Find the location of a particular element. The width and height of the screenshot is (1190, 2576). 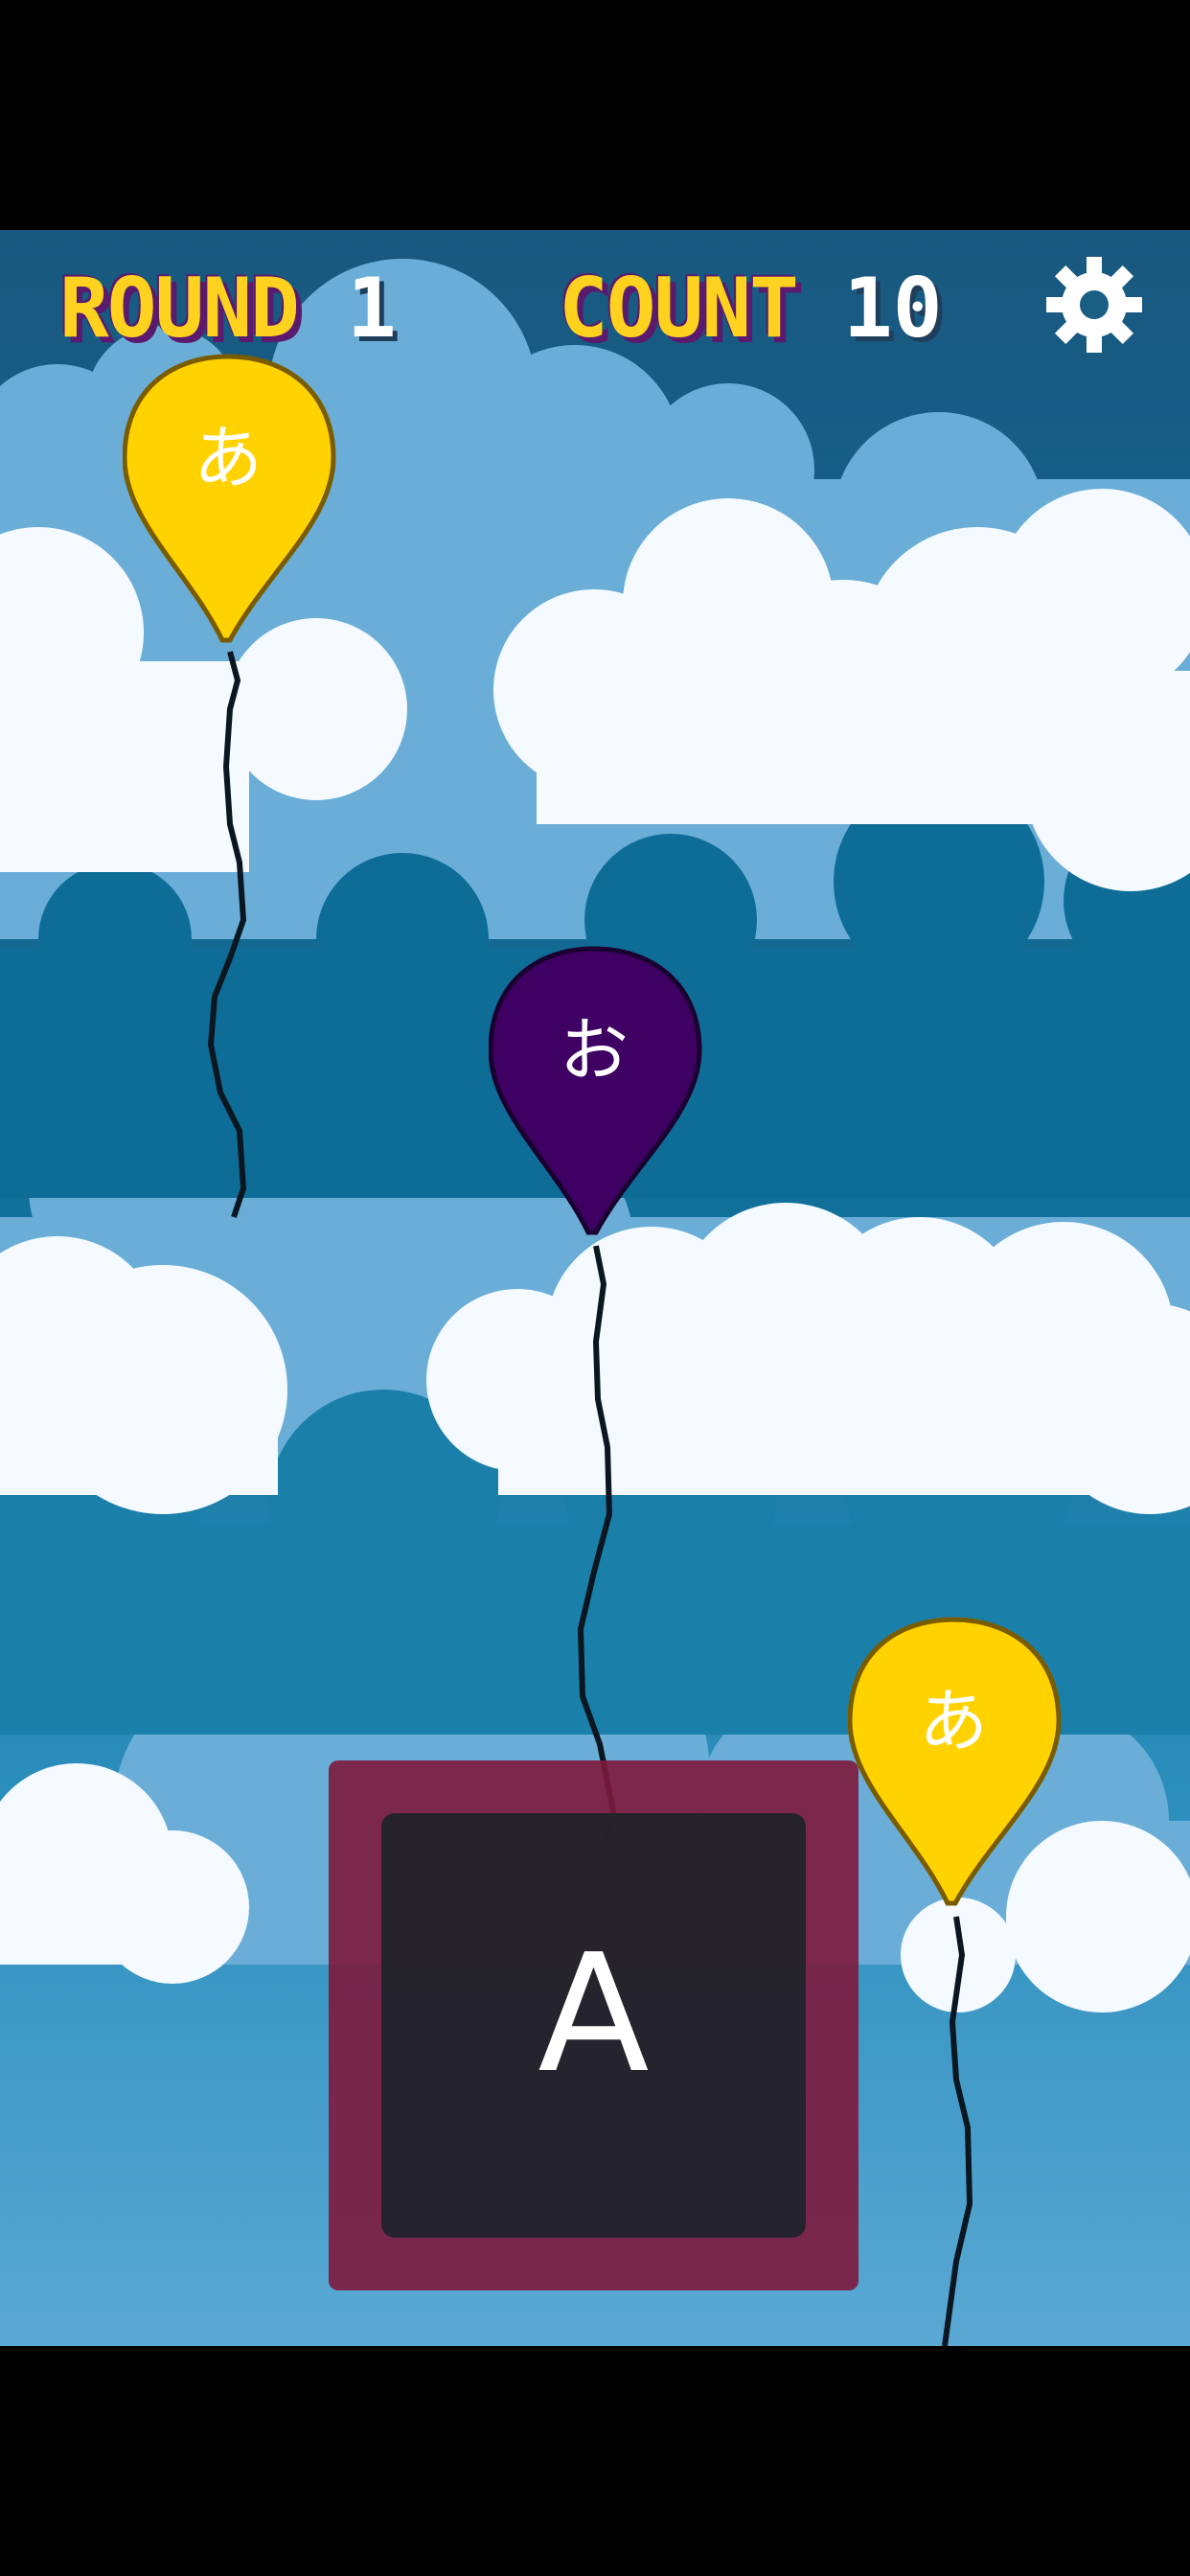

answer-letter: A is located at coordinates (594, 2014).